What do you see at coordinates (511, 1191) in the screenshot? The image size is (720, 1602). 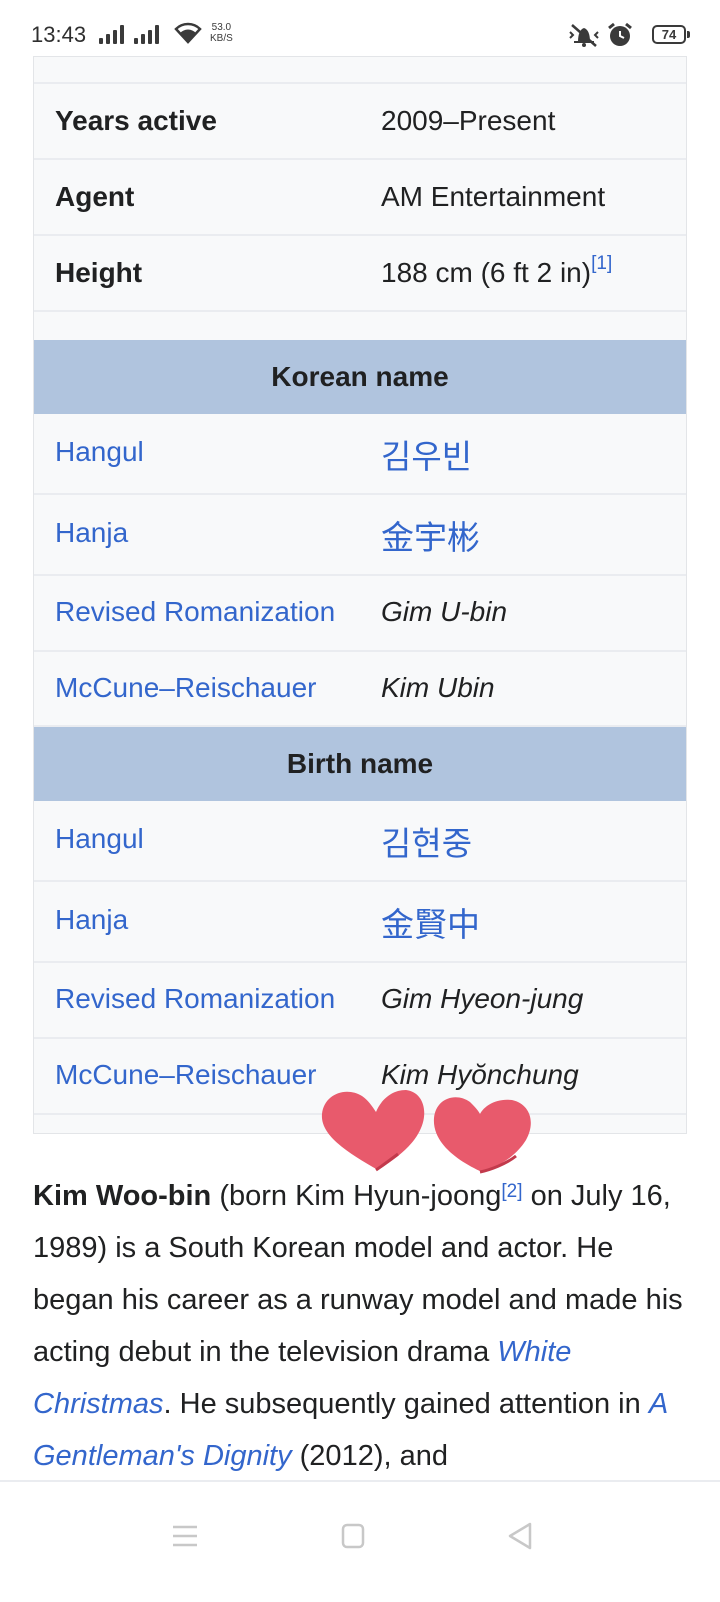 I see `reference-link: [2]` at bounding box center [511, 1191].